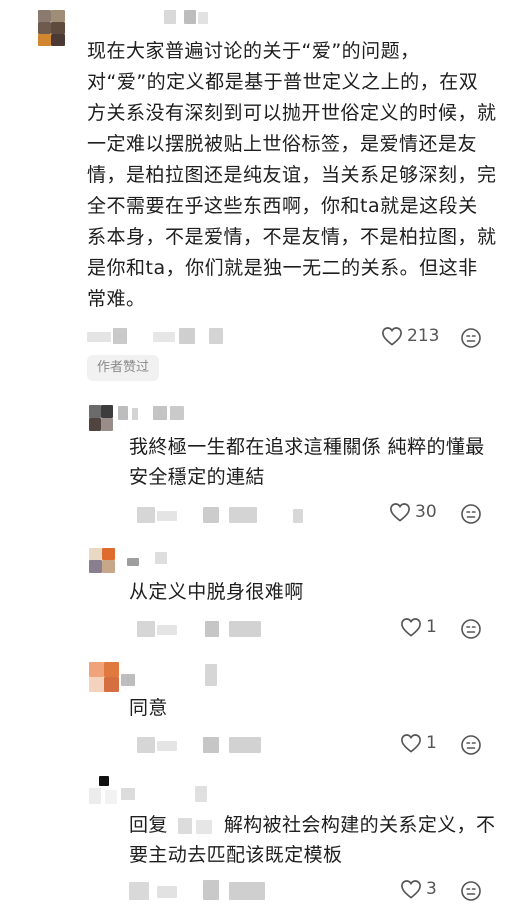 This screenshot has width=511, height=916. I want to click on comment-meta, so click(187, 337).